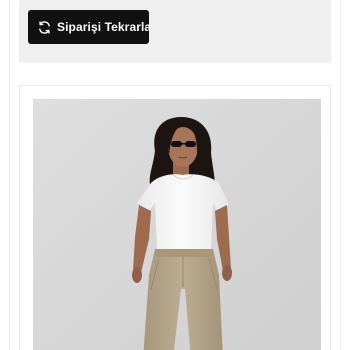 The image size is (350, 350). What do you see at coordinates (9, 175) in the screenshot?
I see `left-divider` at bounding box center [9, 175].